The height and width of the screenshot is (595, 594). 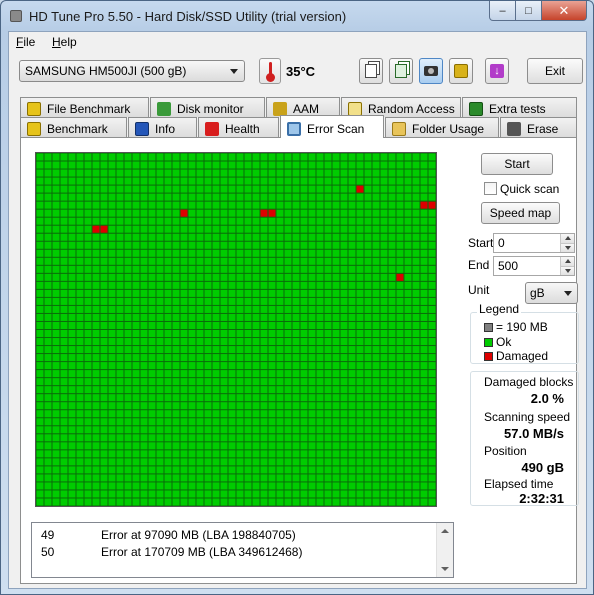 What do you see at coordinates (73, 127) in the screenshot?
I see `tab-benchmark: Benchmark` at bounding box center [73, 127].